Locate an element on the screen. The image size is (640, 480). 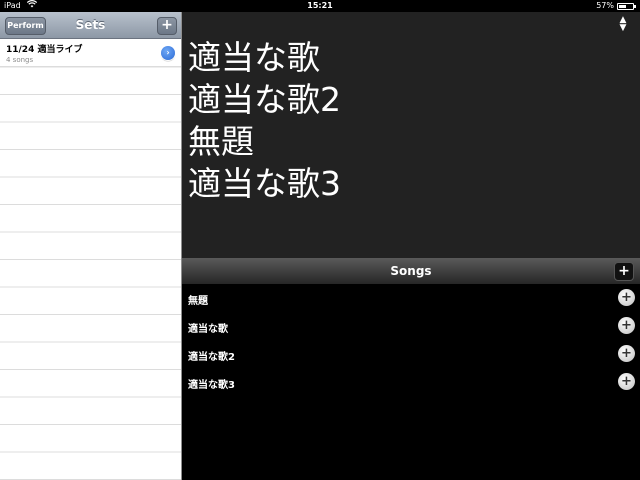
sort-icon: ▲ ▼ is located at coordinates (623, 24).